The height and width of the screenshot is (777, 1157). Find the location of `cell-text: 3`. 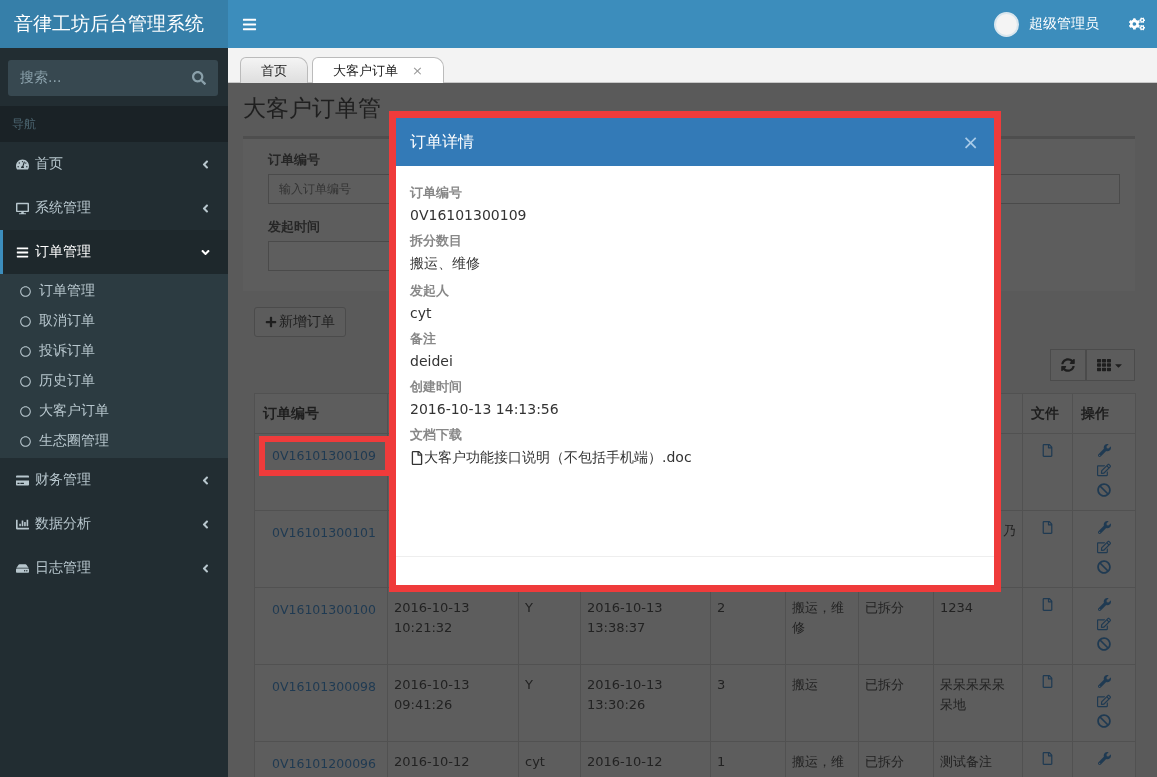

cell-text: 3 is located at coordinates (721, 685).